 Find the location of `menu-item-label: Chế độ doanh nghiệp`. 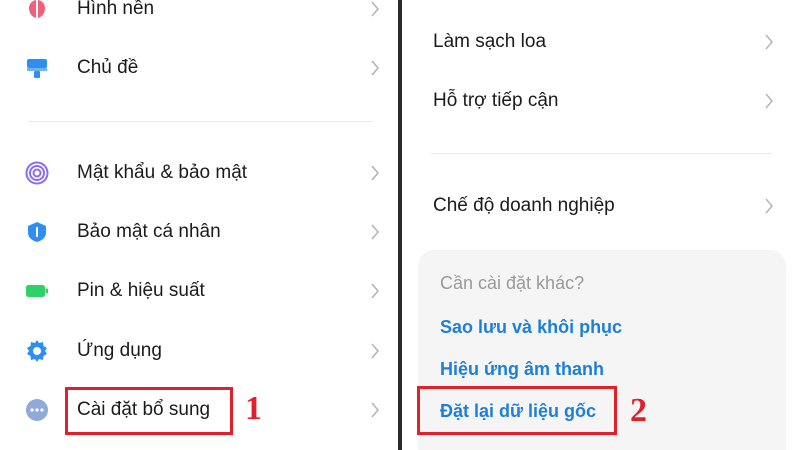

menu-item-label: Chế độ doanh nghiệp is located at coordinates (524, 205).